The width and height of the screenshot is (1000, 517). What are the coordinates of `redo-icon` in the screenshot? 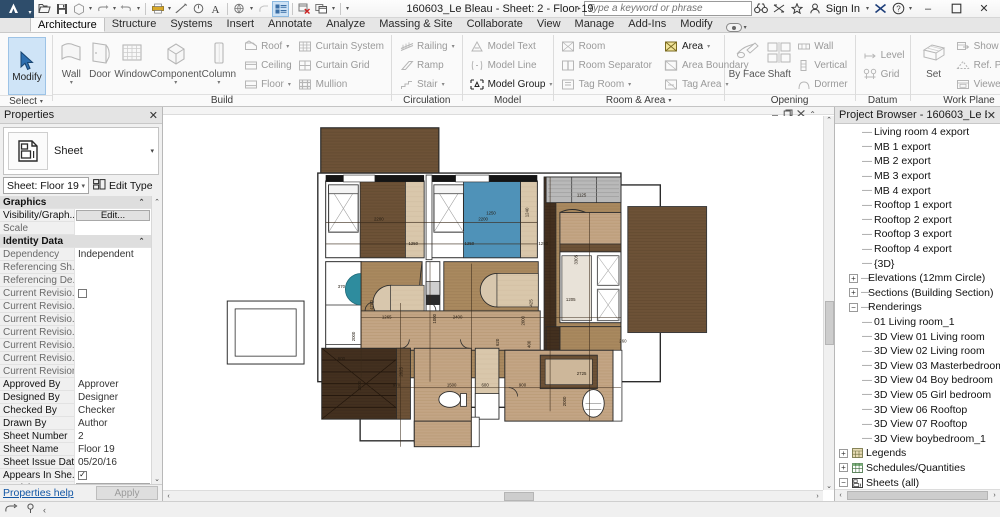 It's located at (126, 9).